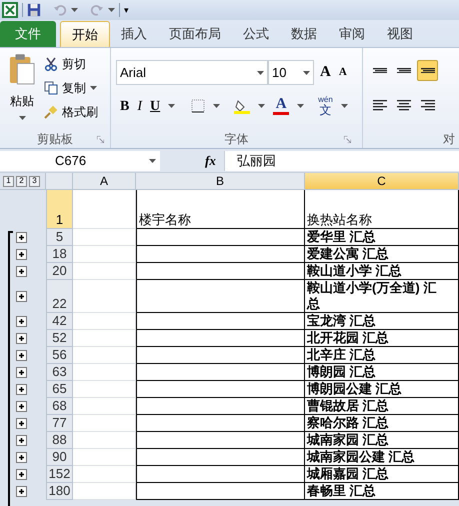  I want to click on group-title: 剪贴板, so click(55, 139).